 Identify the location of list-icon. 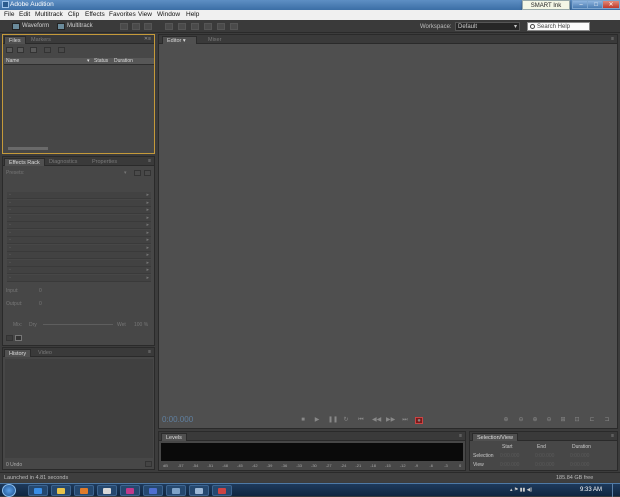
(18, 338).